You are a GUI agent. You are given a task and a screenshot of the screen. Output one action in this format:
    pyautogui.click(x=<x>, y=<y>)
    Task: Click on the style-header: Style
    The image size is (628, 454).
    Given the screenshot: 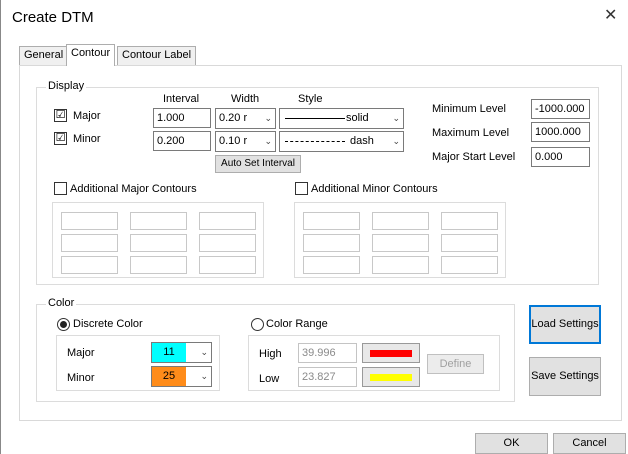 What is the action you would take?
    pyautogui.click(x=310, y=99)
    